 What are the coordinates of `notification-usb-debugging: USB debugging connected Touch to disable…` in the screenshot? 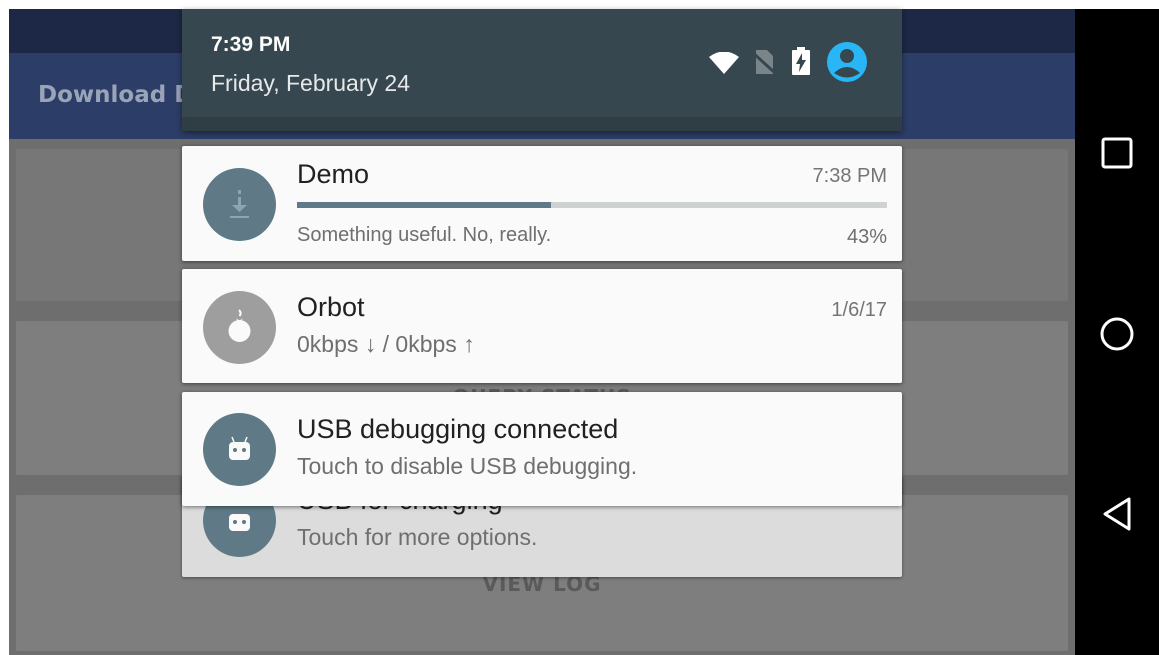 It's located at (542, 449).